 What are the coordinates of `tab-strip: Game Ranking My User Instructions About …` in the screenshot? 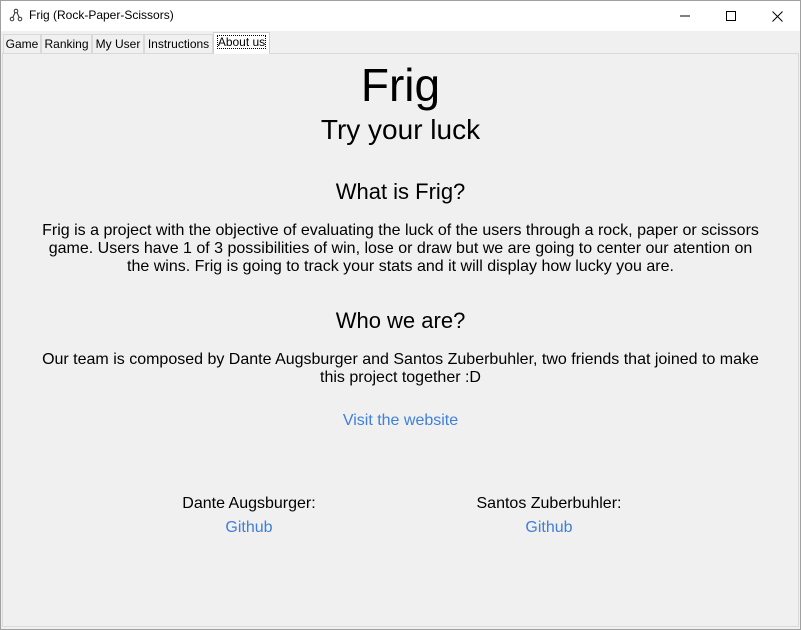 It's located at (400, 42).